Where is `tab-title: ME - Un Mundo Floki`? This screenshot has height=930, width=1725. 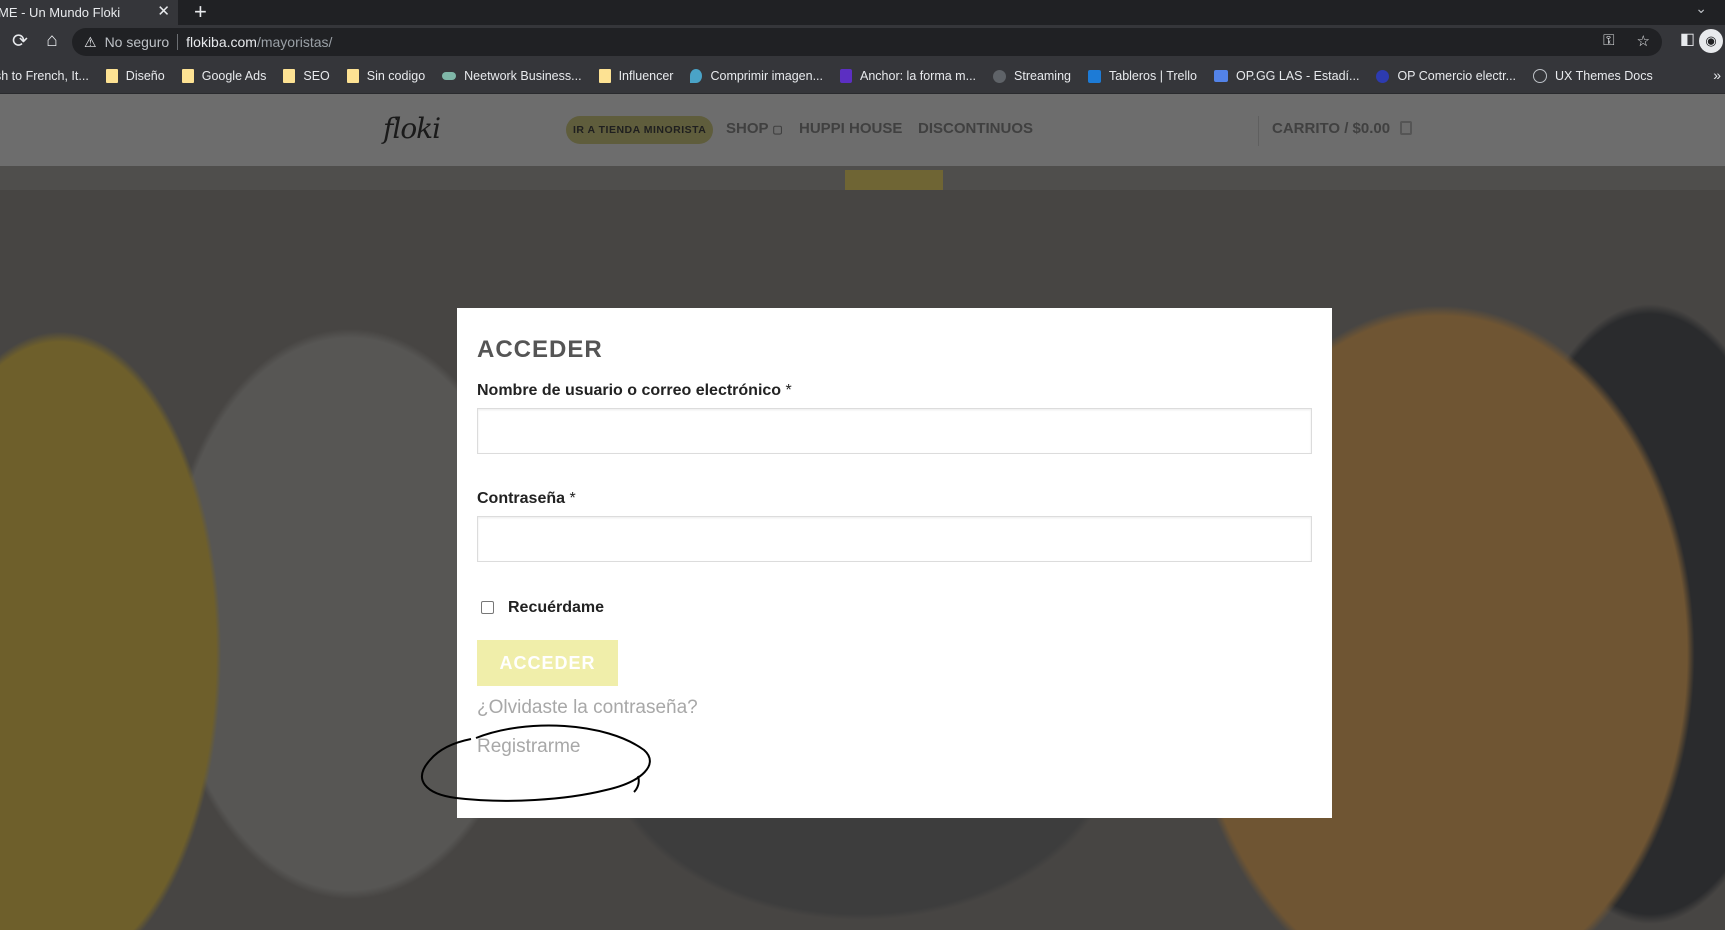 tab-title: ME - Un Mundo Floki is located at coordinates (60, 12).